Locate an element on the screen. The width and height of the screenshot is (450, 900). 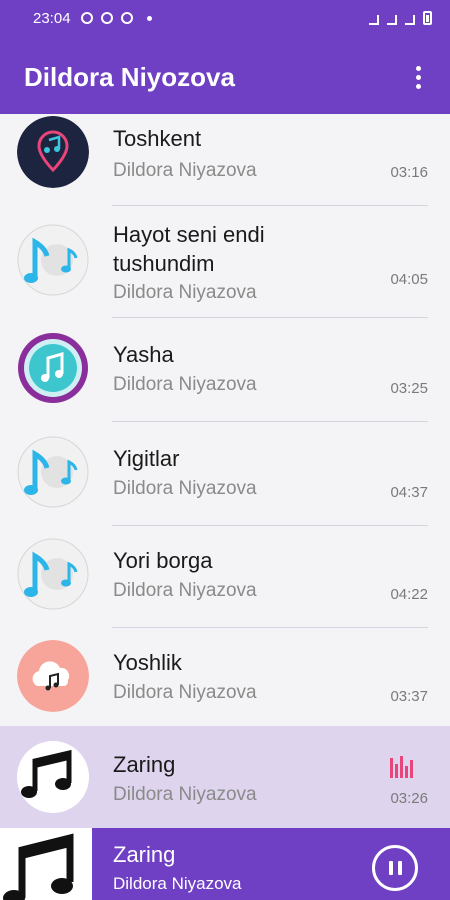
status-bar: 23:04 is located at coordinates (225, 18).